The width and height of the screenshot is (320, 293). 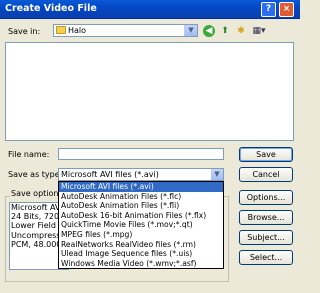 What do you see at coordinates (150, 9) in the screenshot?
I see `title-bar: Create Video File ? ×` at bounding box center [150, 9].